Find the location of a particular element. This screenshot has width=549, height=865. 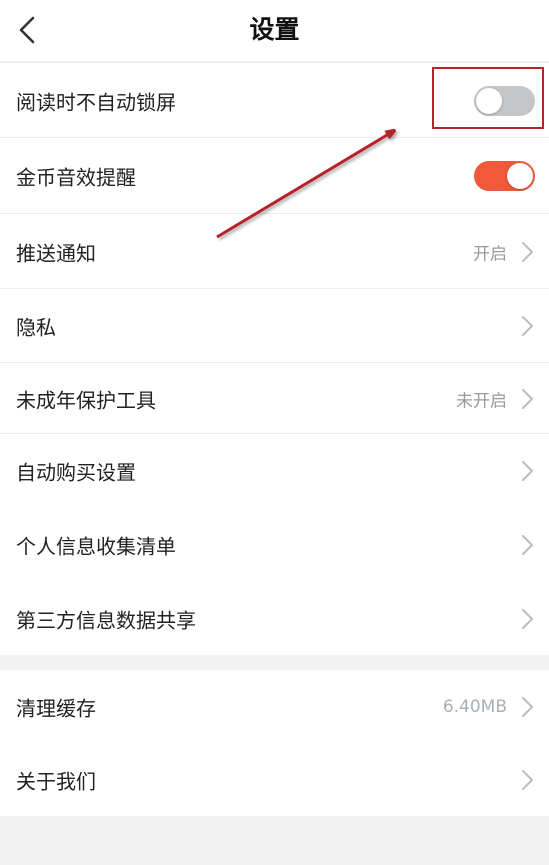

cache-size-value: 6.40MB is located at coordinates (474, 706).